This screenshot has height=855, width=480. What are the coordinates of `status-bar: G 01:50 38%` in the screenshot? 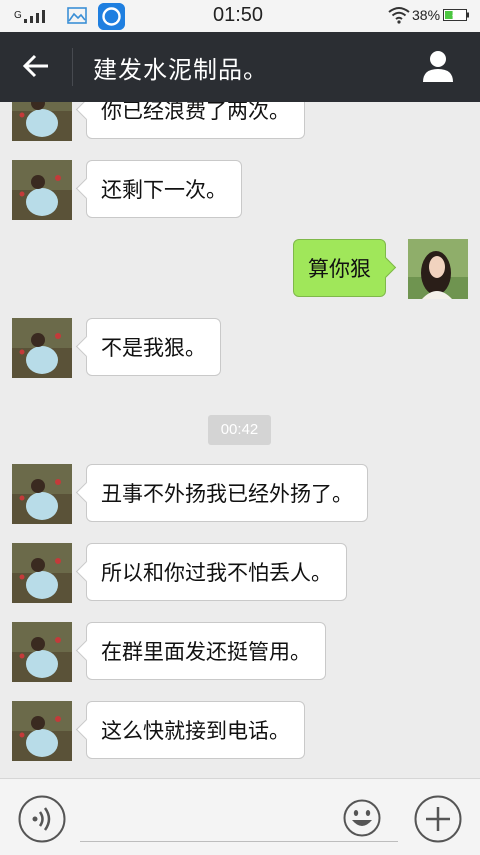 It's located at (240, 16).